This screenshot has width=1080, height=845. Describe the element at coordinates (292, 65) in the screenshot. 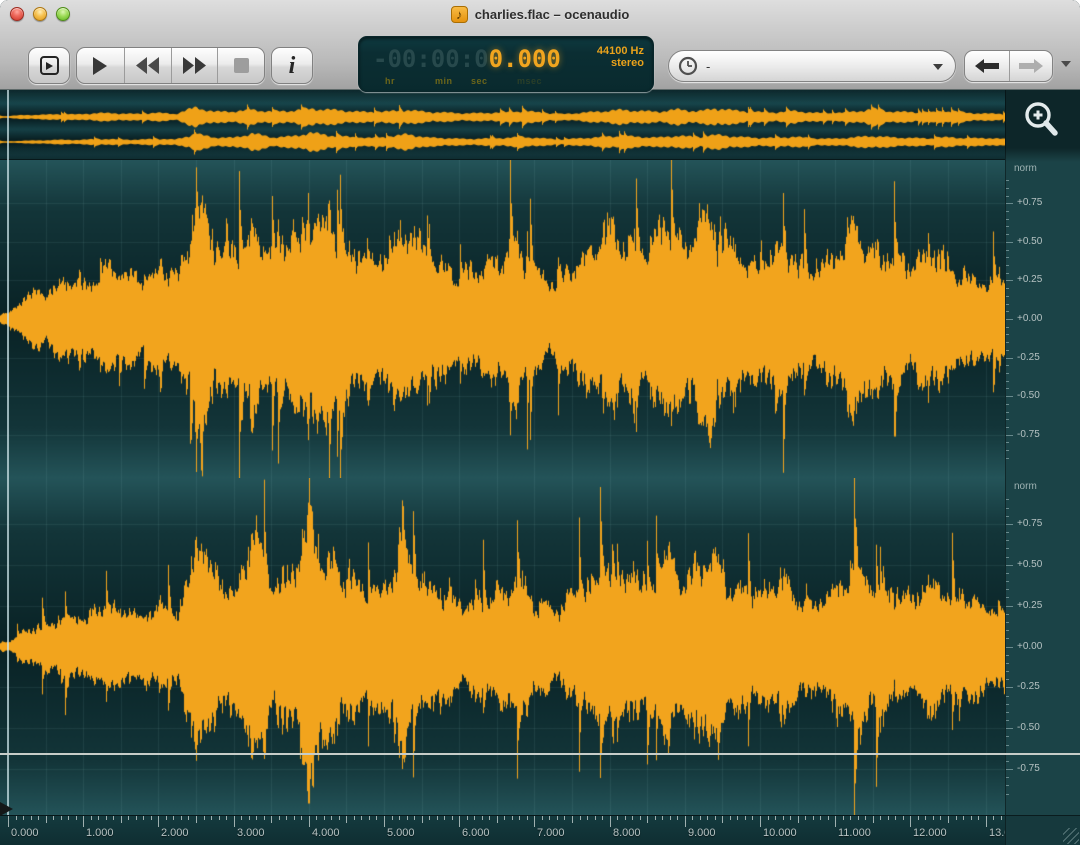

I see `info-button: i` at that location.